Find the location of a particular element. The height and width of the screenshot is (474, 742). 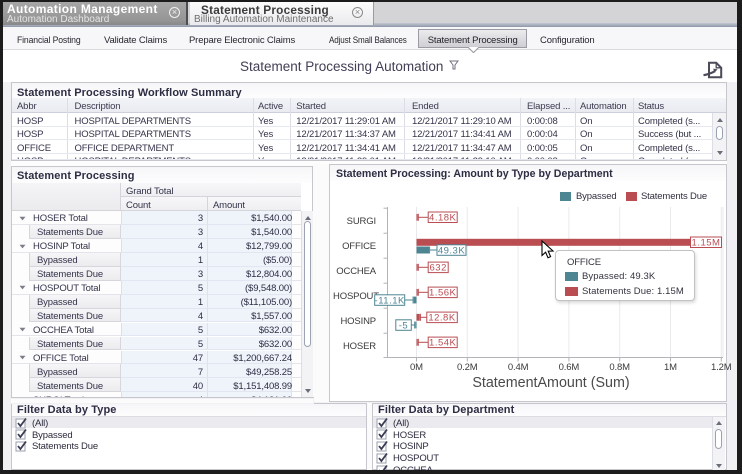

svg-text: -11.1K is located at coordinates (390, 300).